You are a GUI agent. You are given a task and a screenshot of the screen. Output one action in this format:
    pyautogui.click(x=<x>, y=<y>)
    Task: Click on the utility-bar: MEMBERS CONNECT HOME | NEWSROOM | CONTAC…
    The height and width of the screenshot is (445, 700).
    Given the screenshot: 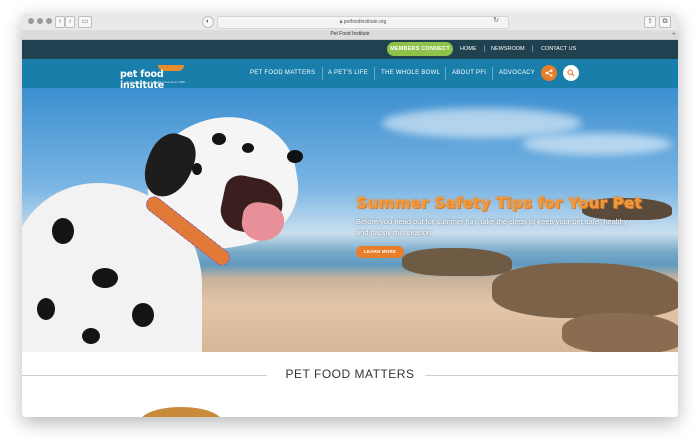 What is the action you would take?
    pyautogui.click(x=350, y=49)
    